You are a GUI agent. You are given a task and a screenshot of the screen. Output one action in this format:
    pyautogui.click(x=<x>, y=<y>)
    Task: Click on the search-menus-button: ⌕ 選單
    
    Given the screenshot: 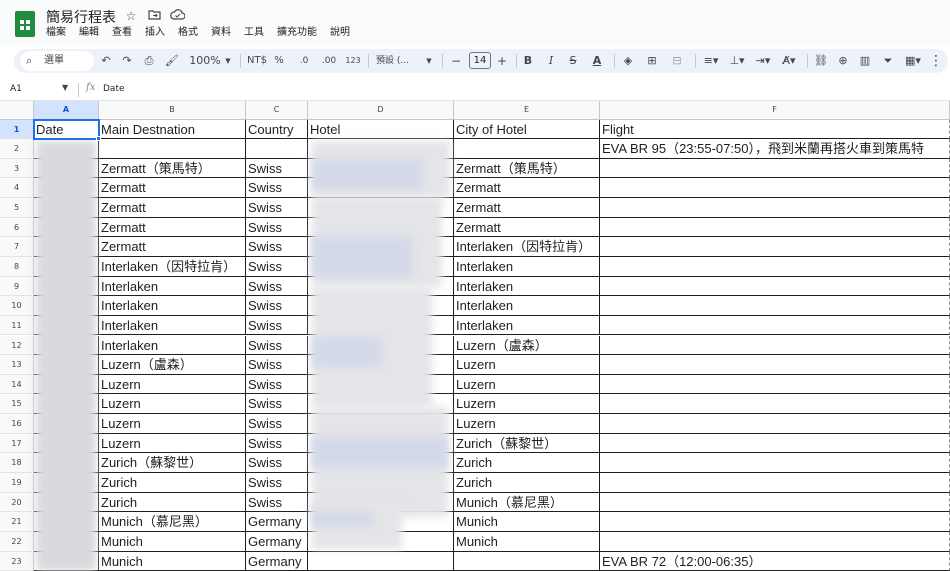 What is the action you would take?
    pyautogui.click(x=57, y=61)
    